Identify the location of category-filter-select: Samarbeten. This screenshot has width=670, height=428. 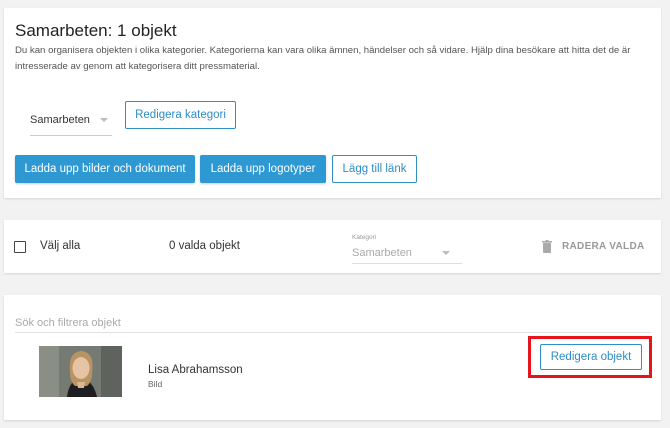
(407, 254).